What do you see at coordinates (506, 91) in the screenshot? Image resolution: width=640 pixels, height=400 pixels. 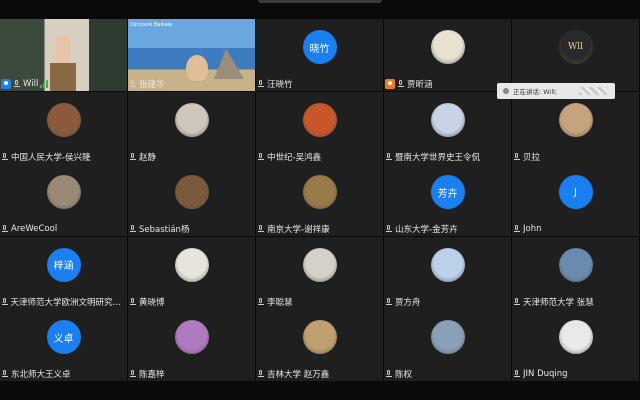 I see `speaker-icon` at bounding box center [506, 91].